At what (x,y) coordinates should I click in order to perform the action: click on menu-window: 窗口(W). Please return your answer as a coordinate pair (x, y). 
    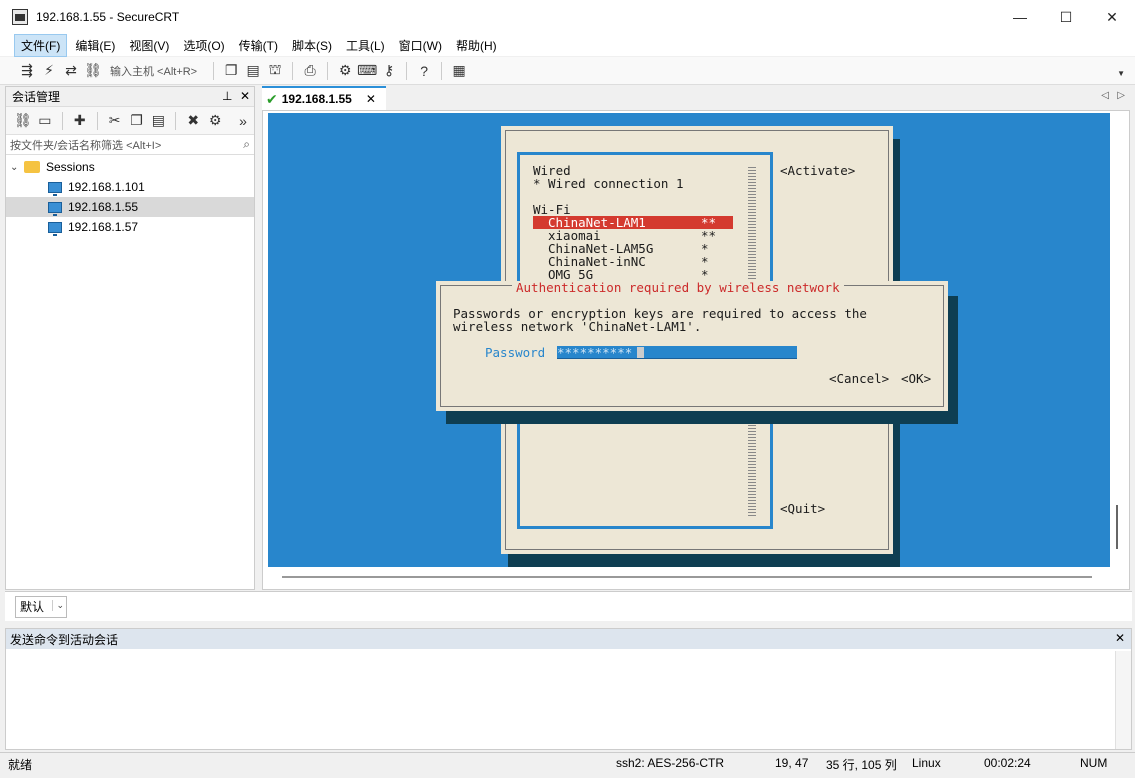
    Looking at the image, I should click on (420, 45).